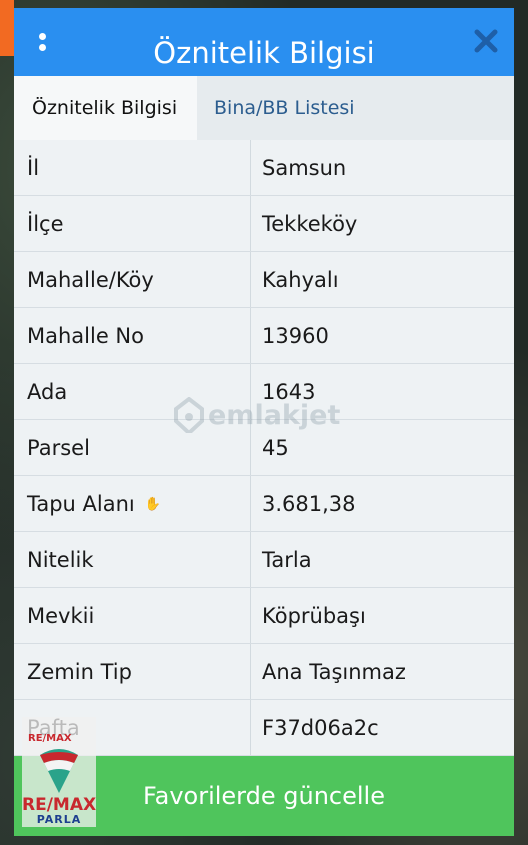  Describe the element at coordinates (85, 336) in the screenshot. I see `row-label: Mahalle No` at that location.